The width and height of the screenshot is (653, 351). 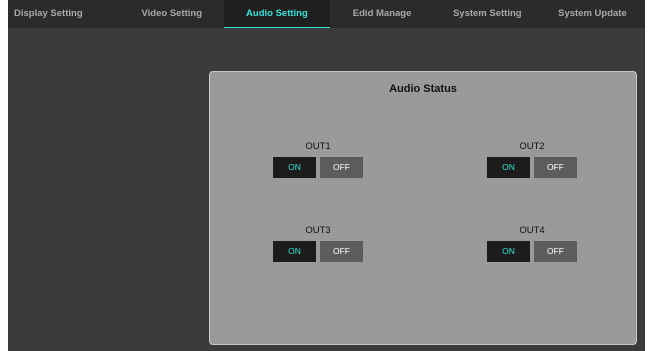 What do you see at coordinates (423, 89) in the screenshot?
I see `panel-title: Audio Status` at bounding box center [423, 89].